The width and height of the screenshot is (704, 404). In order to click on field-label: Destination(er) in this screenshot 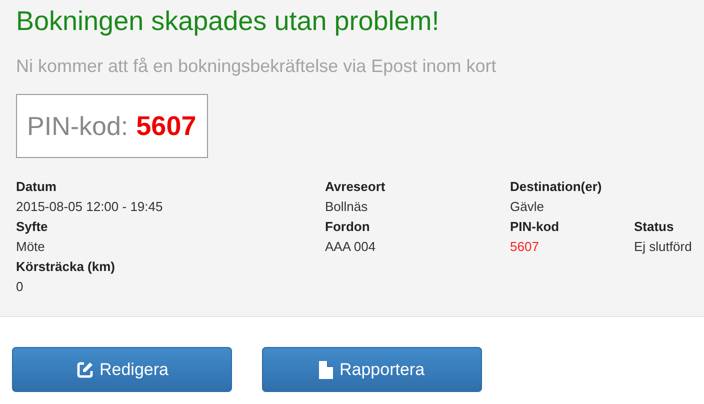, I will do `click(556, 187)`.